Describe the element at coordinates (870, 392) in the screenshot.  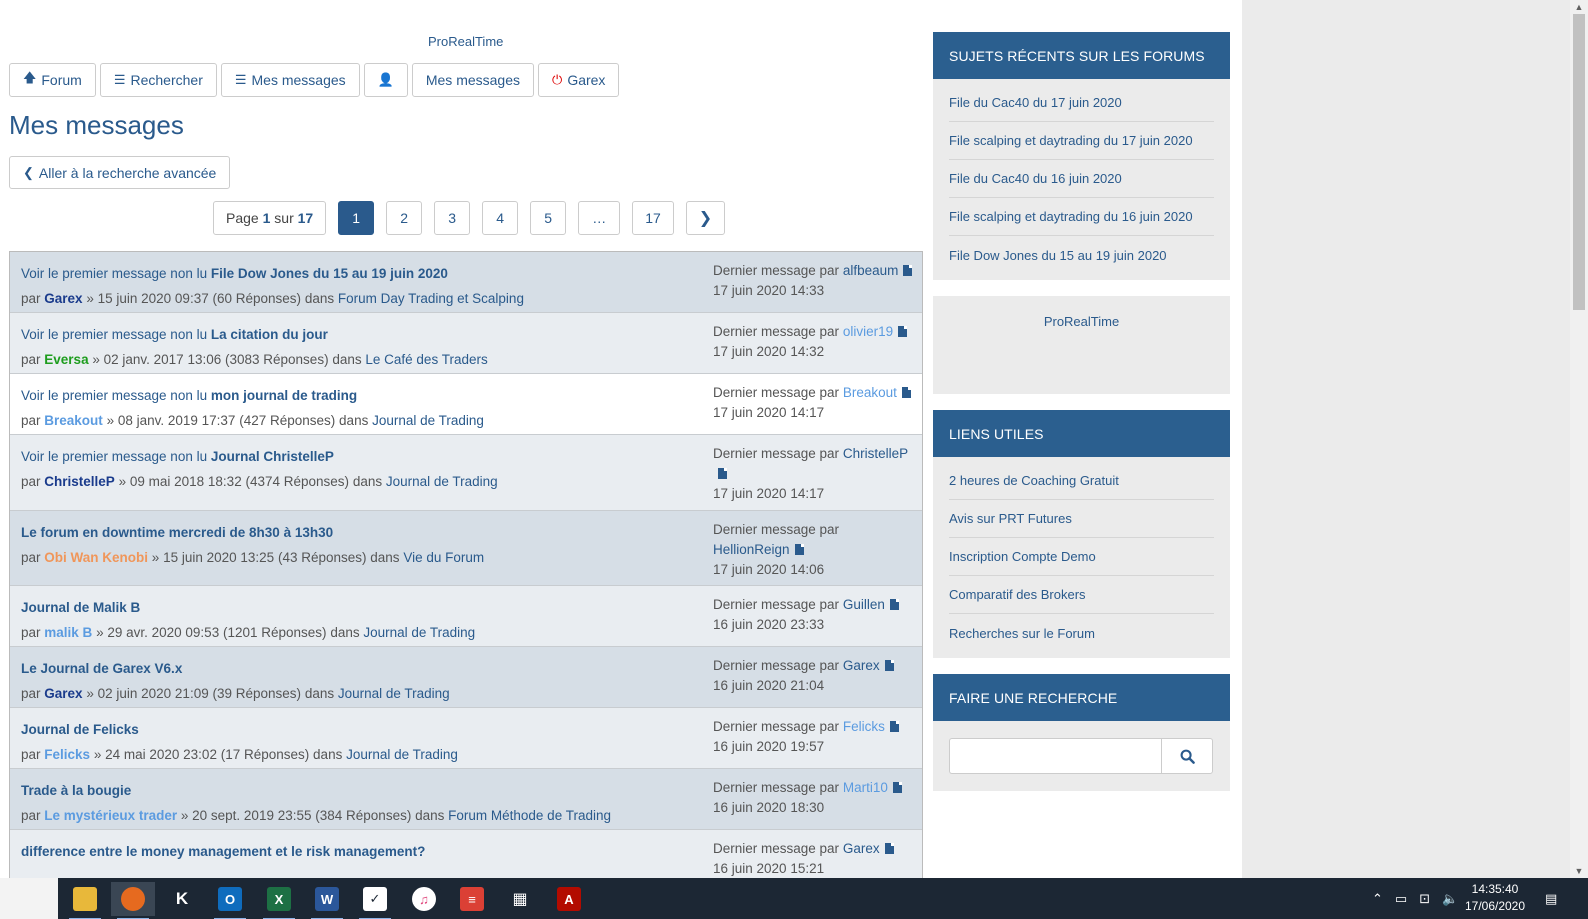
I see `last-post-author-link: Breakout` at that location.